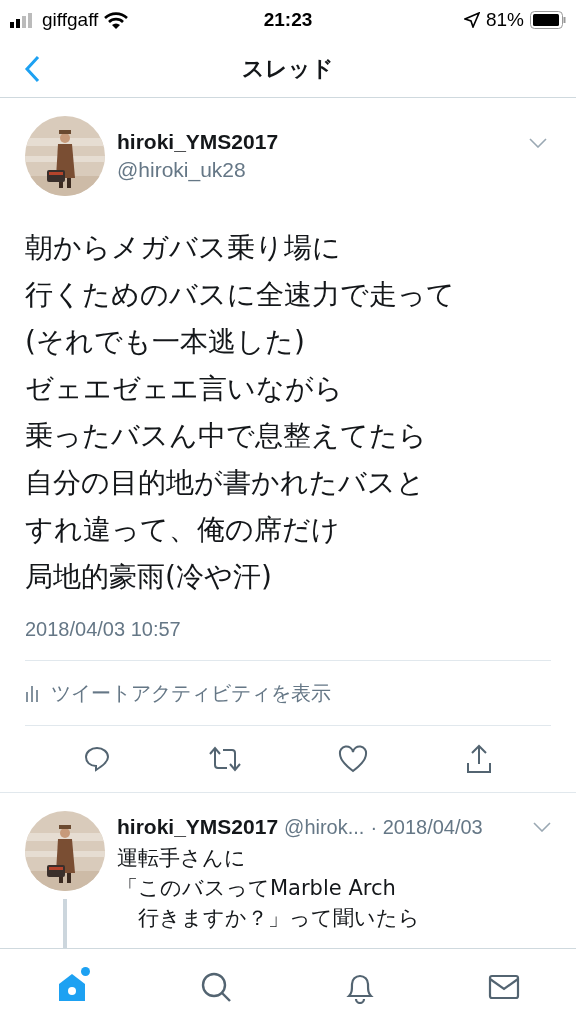 The width and height of the screenshot is (576, 1024). What do you see at coordinates (288, 69) in the screenshot?
I see `nav-title: スレッド` at bounding box center [288, 69].